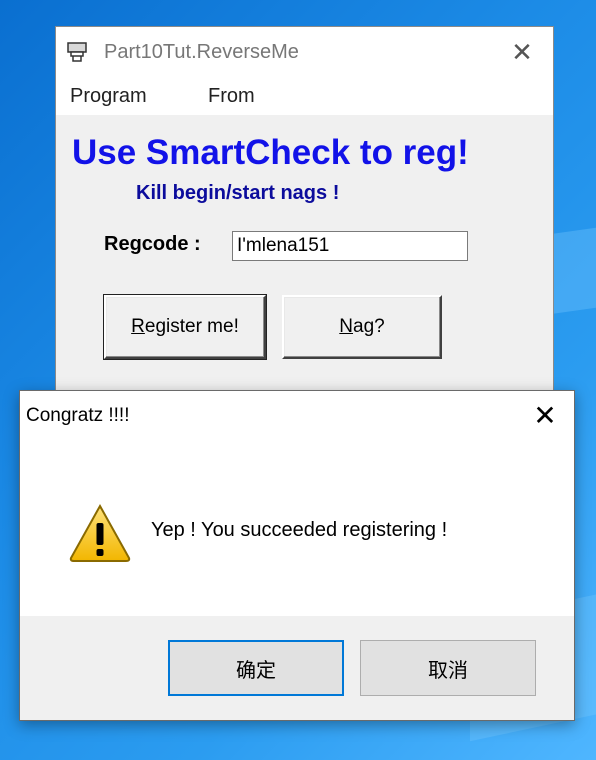 This screenshot has height=760, width=596. I want to click on dialog-title: Congratz !!!!, so click(78, 415).